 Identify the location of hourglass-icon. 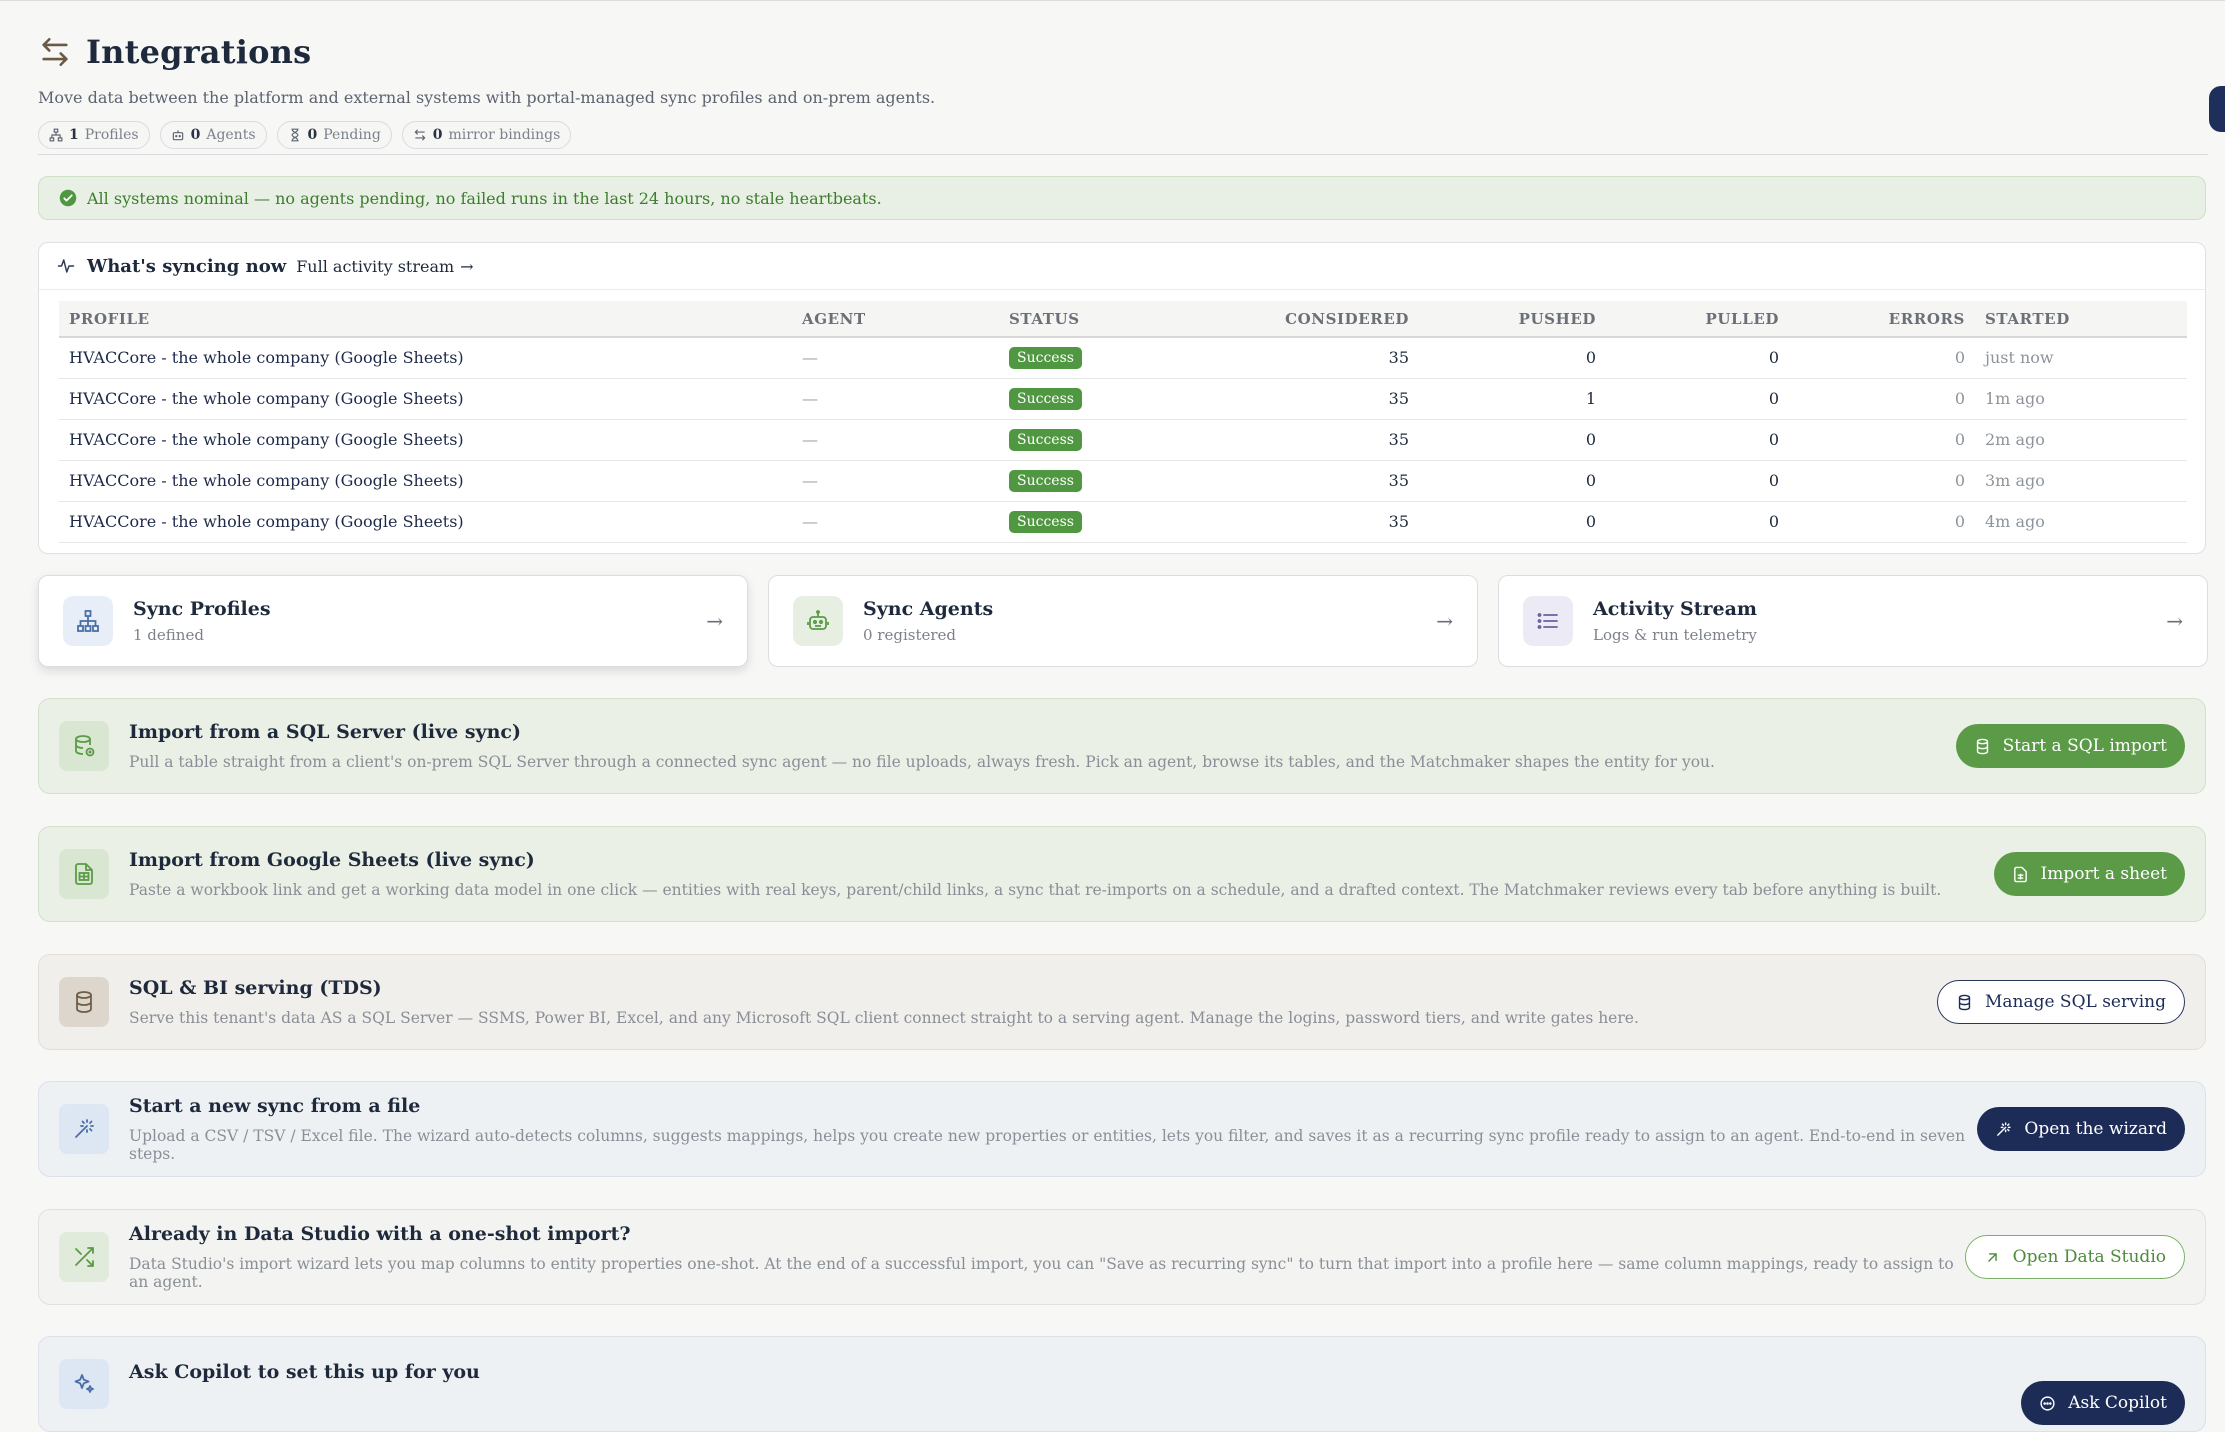
(295, 135).